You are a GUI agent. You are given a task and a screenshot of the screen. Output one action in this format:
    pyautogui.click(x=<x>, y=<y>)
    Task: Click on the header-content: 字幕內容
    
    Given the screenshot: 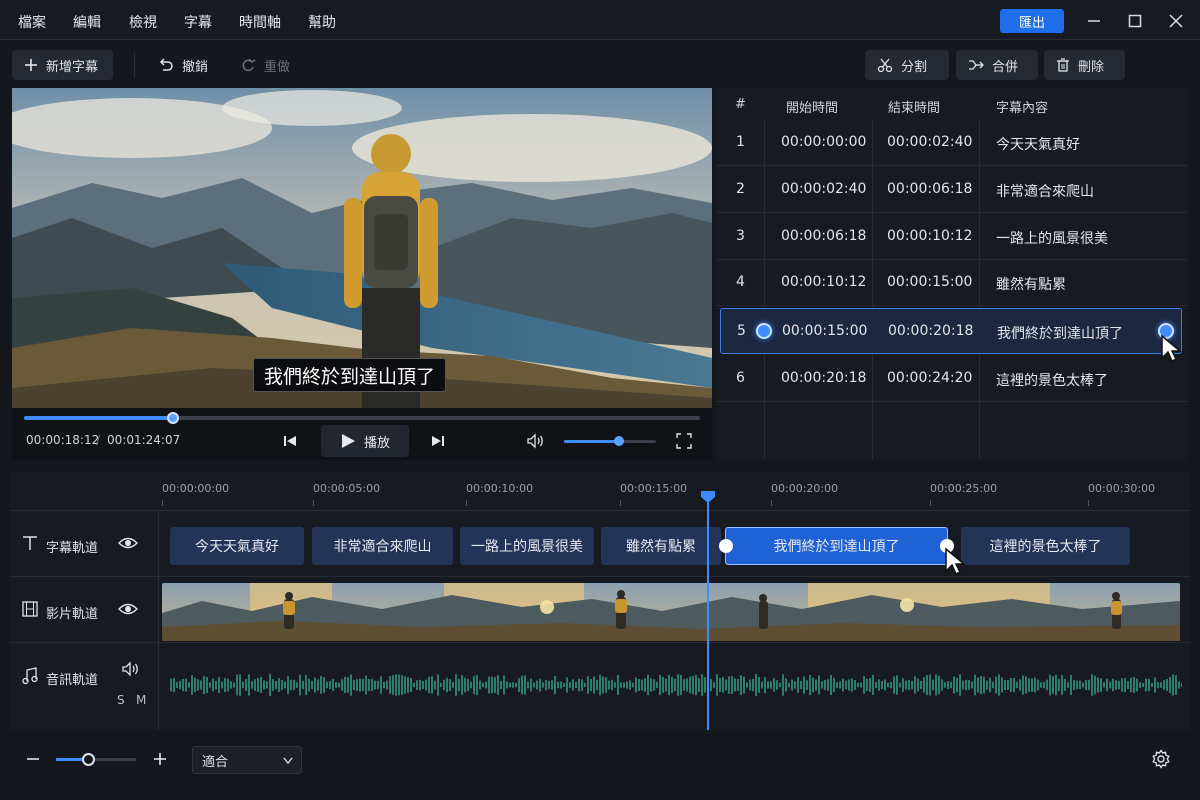 What is the action you would take?
    pyautogui.click(x=1022, y=108)
    